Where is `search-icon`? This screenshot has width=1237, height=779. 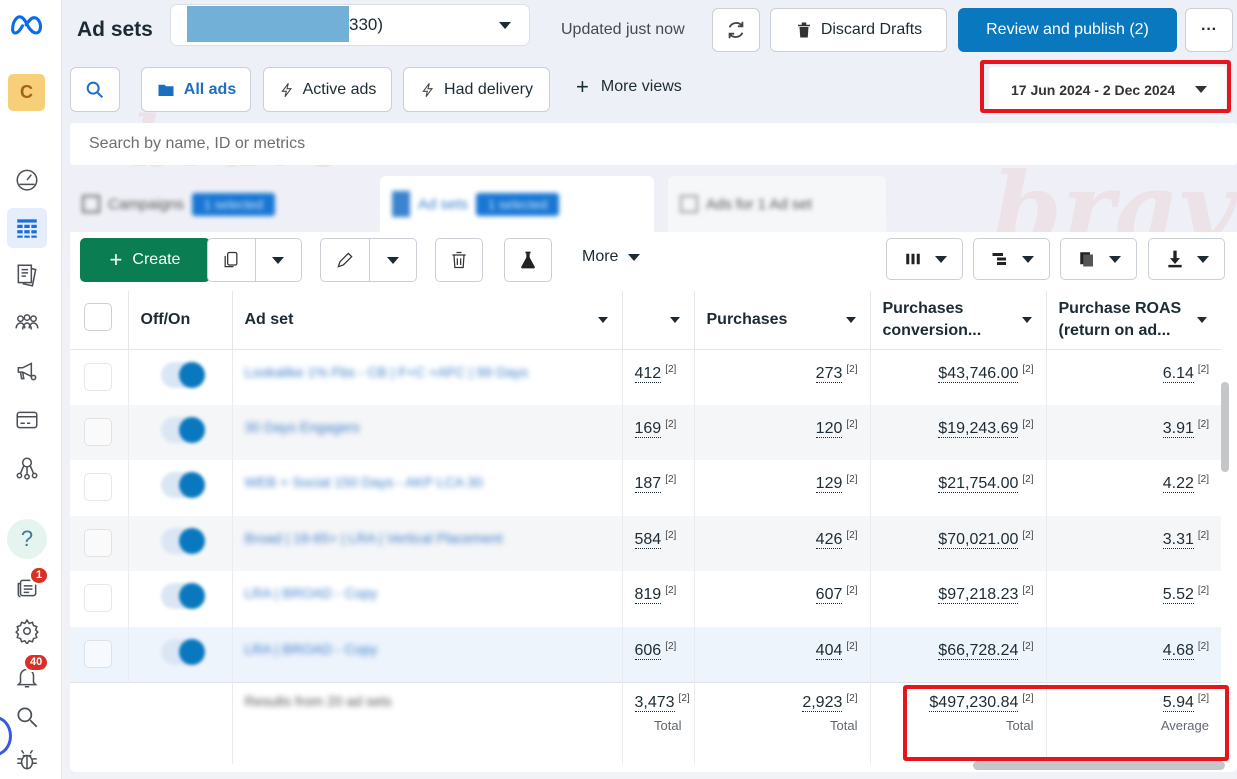
search-icon is located at coordinates (27, 717).